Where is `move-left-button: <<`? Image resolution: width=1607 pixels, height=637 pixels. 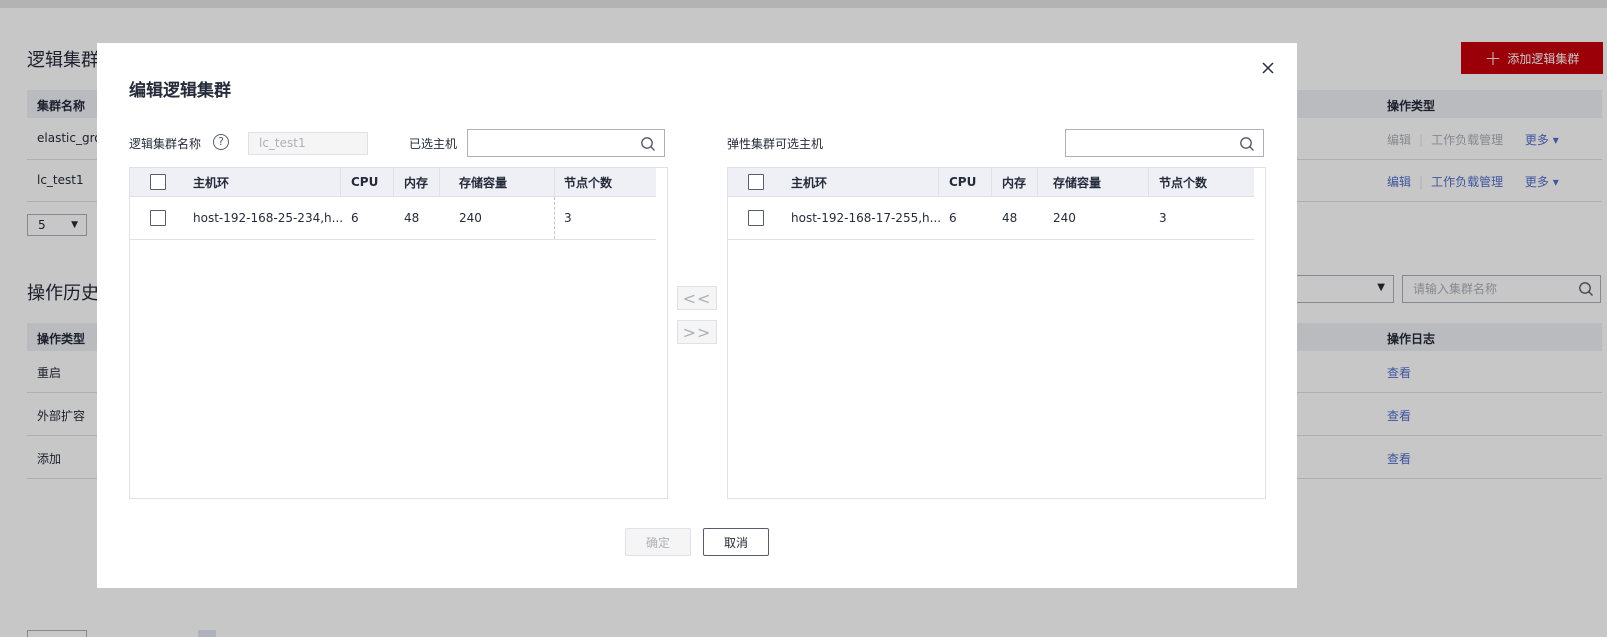
move-left-button: << is located at coordinates (697, 298).